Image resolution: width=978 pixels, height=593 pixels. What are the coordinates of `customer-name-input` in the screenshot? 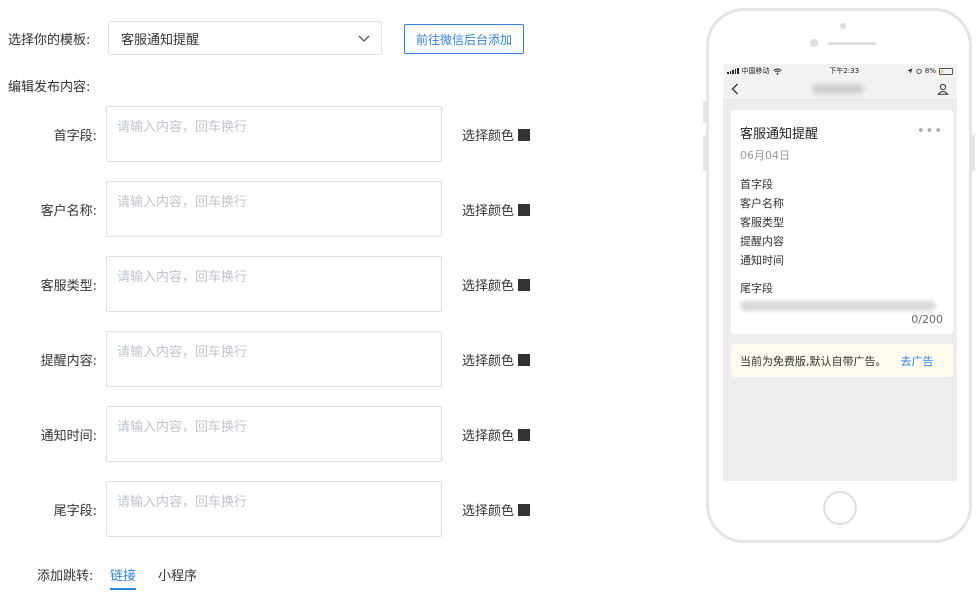 It's located at (274, 209).